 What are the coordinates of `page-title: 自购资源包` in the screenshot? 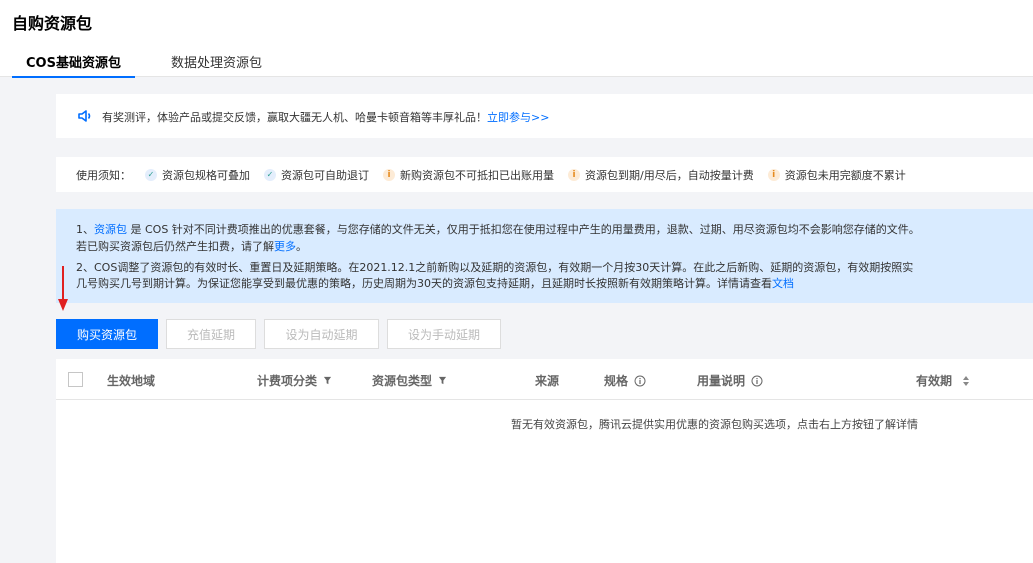 It's located at (52, 23).